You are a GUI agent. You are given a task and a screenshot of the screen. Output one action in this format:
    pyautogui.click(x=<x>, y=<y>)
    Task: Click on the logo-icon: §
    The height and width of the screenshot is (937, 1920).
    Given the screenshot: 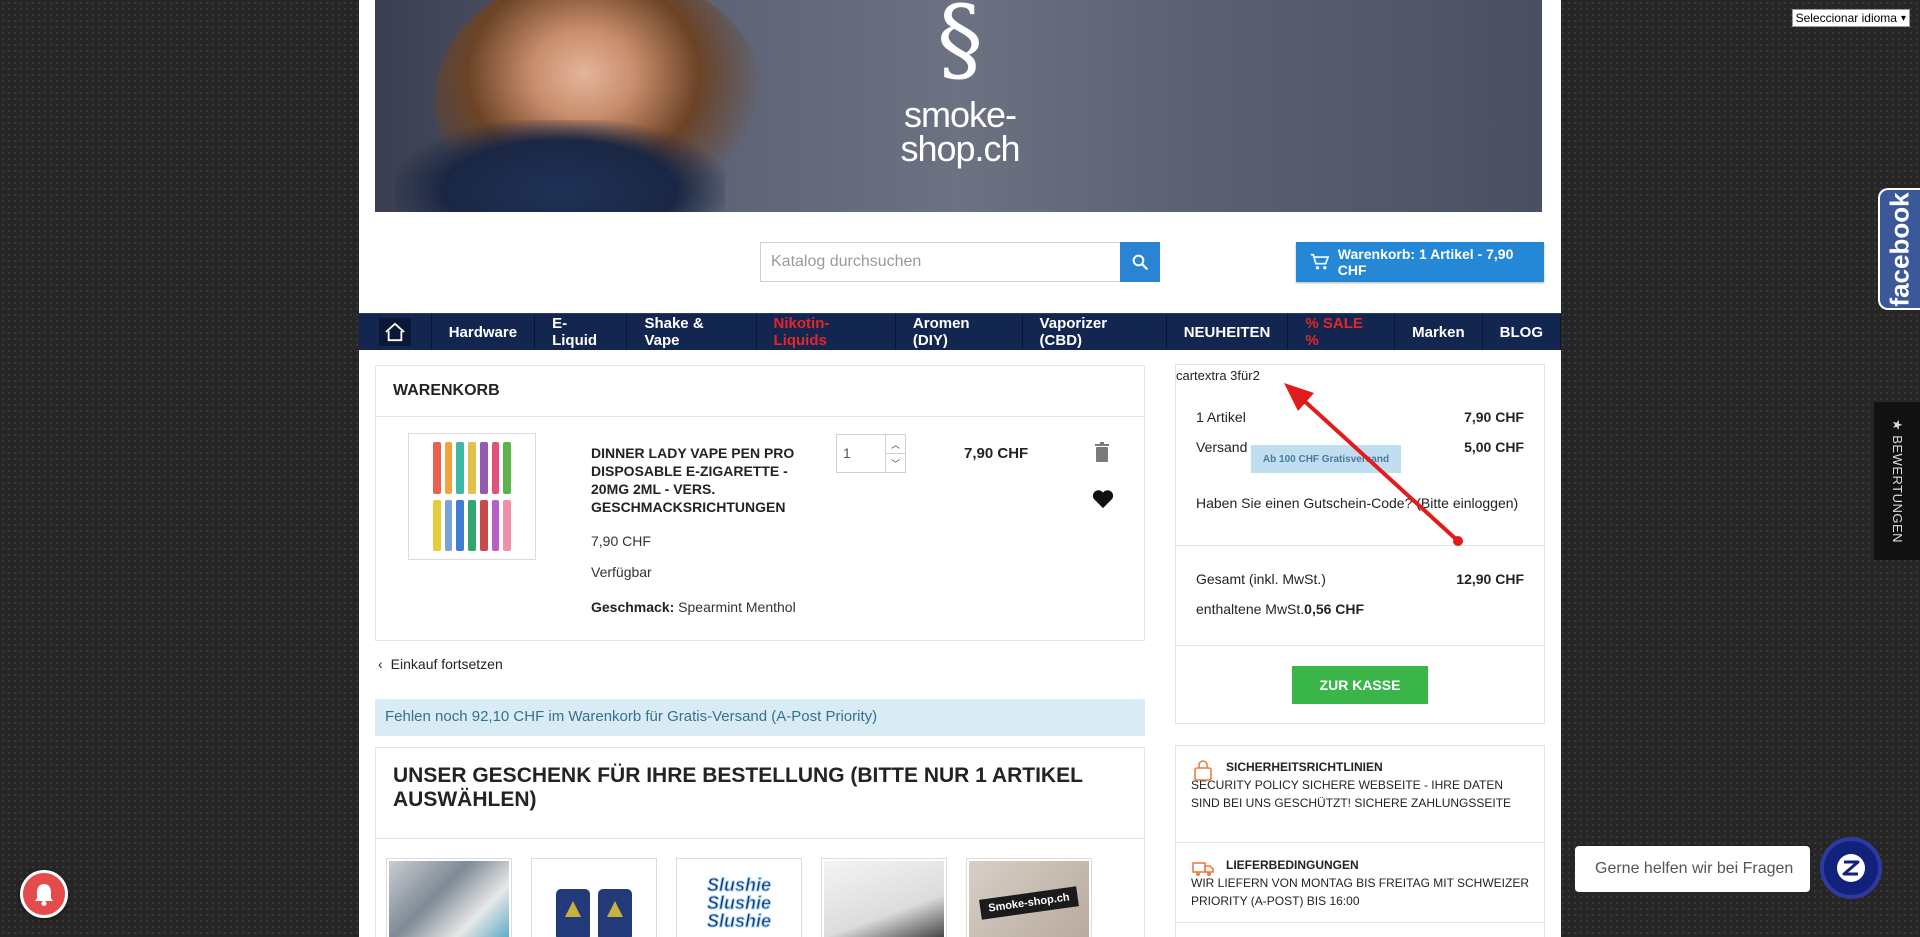 What is the action you would take?
    pyautogui.click(x=960, y=46)
    